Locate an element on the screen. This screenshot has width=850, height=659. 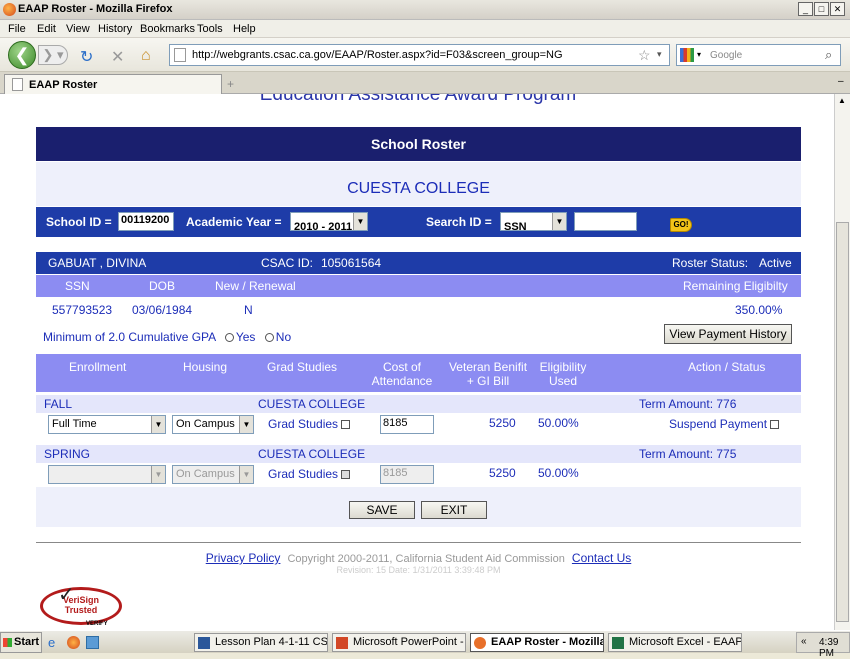
academic-year-select: 2010 - 2011 ▼ is located at coordinates (329, 222).